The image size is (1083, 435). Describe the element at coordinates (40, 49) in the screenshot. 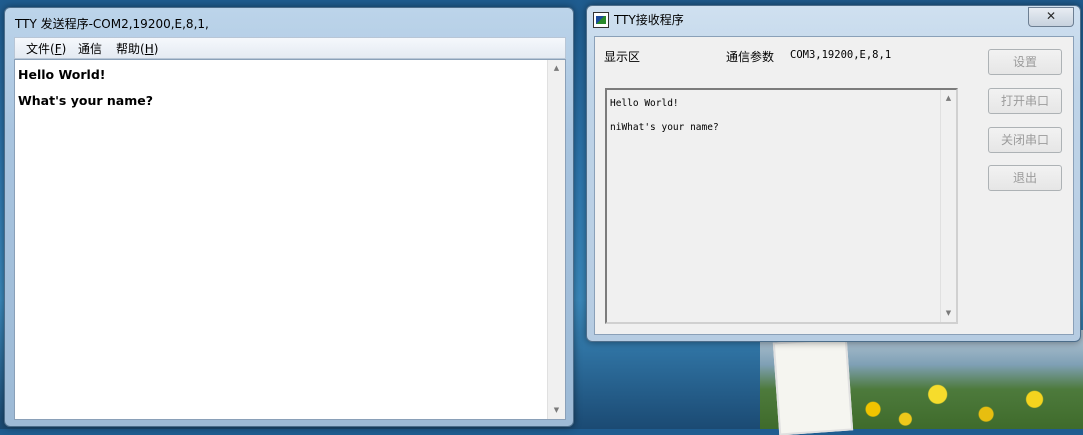

I see `menu-file-label: 文件(` at that location.